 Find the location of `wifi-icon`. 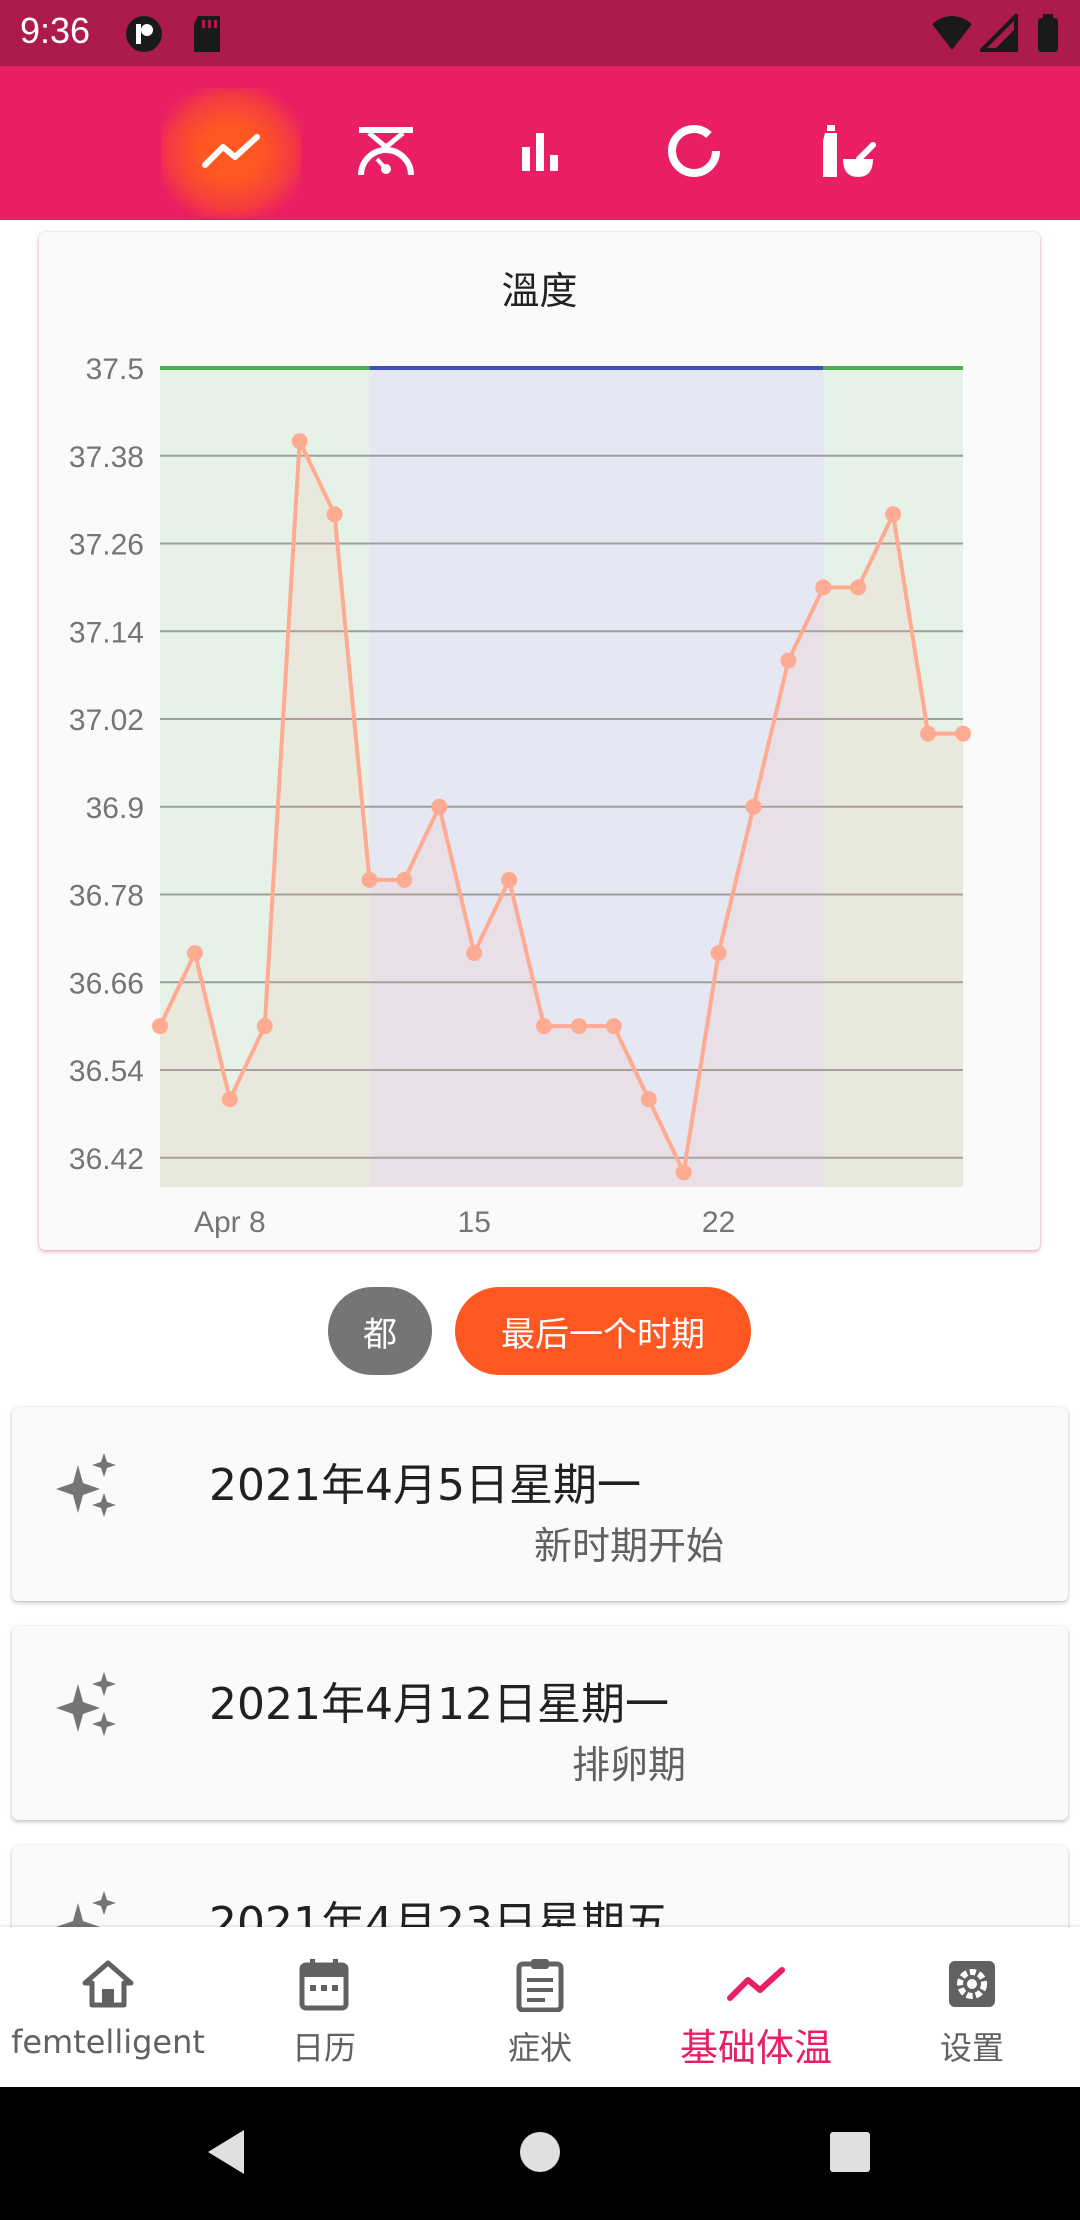

wifi-icon is located at coordinates (952, 35).